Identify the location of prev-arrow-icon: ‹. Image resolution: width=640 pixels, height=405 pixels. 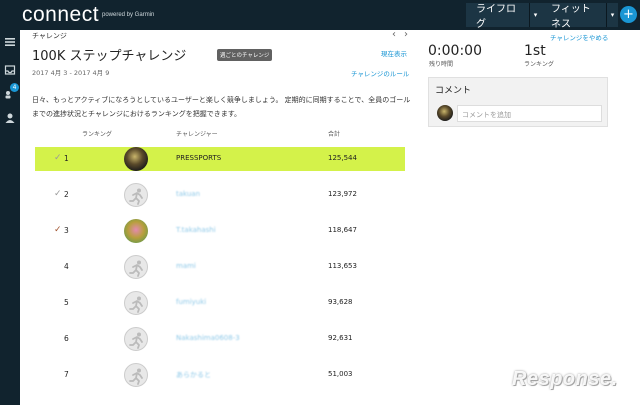
(394, 34).